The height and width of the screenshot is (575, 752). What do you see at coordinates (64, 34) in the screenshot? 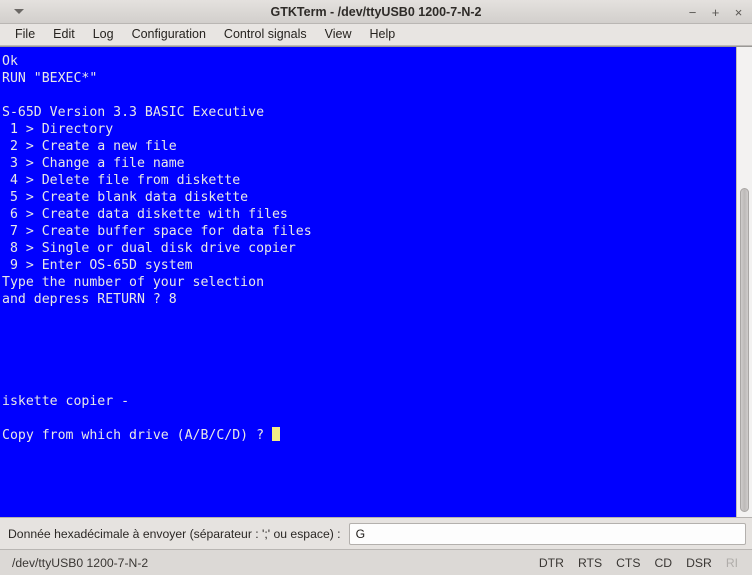
I see `menu-item-edit: Edit` at bounding box center [64, 34].